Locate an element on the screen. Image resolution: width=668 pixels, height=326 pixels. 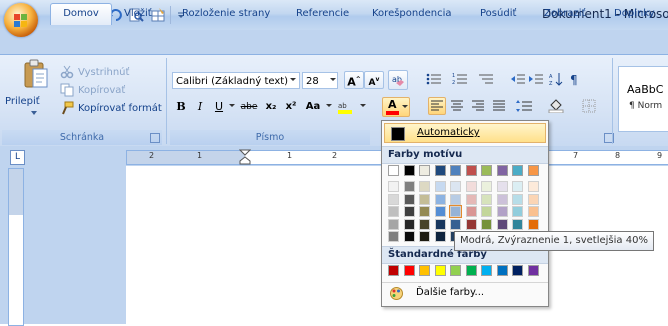
font-name-dropdown-icon is located at coordinates (293, 79).